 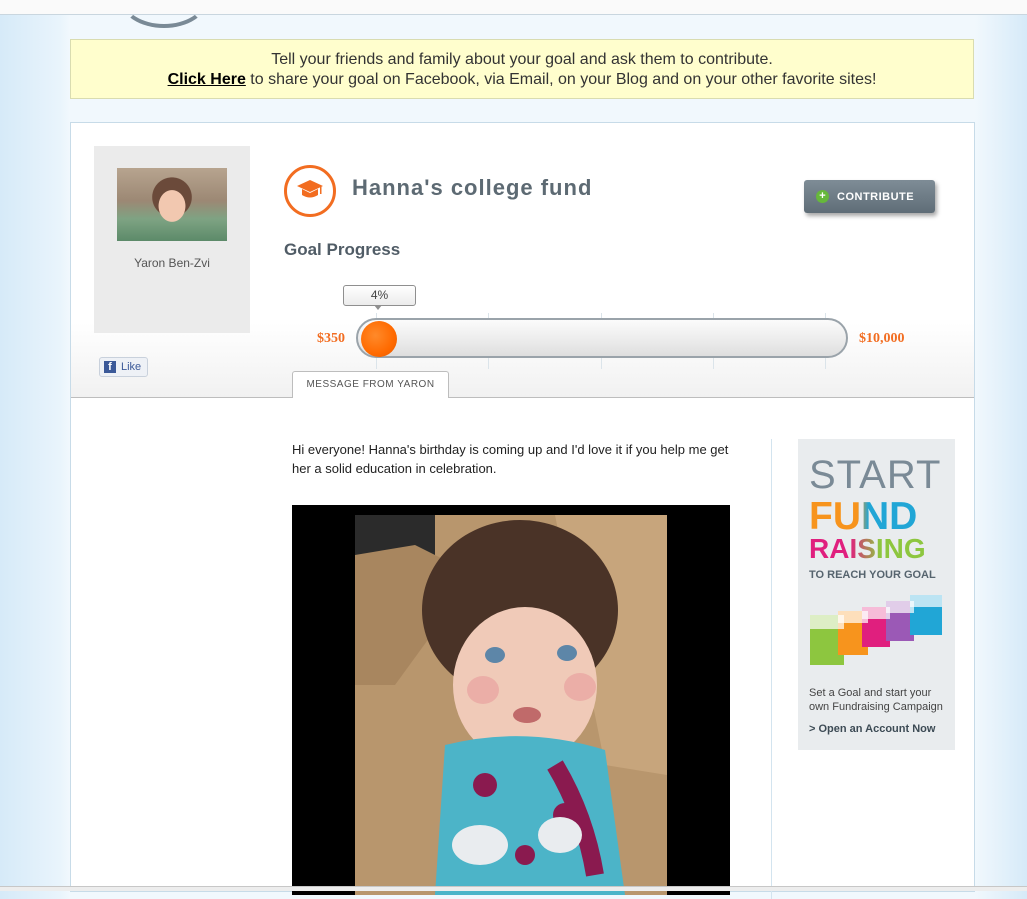 I want to click on ad-reach-goal: TO REACH YOUR GOAL, so click(x=872, y=575).